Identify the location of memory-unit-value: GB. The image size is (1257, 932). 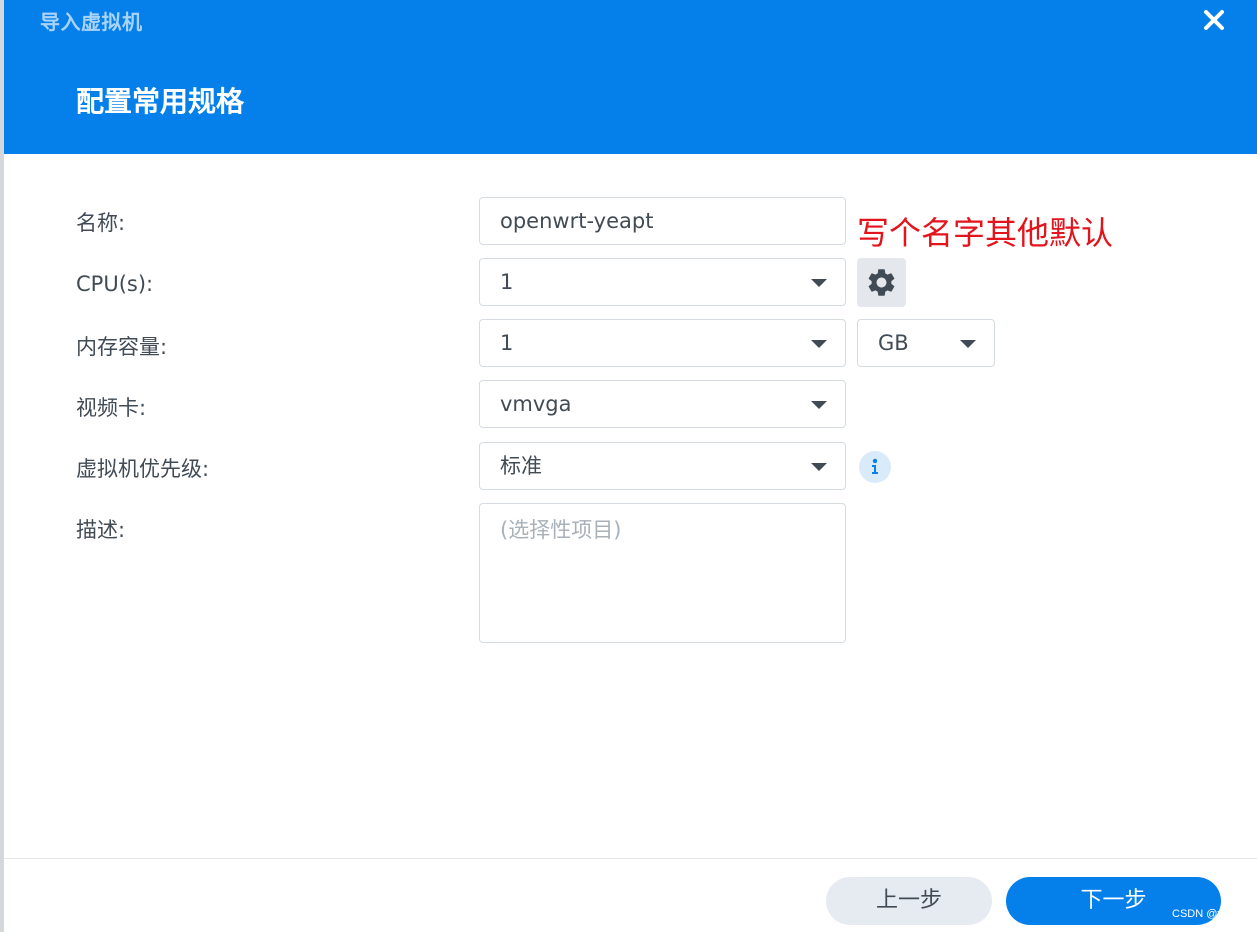
(893, 343).